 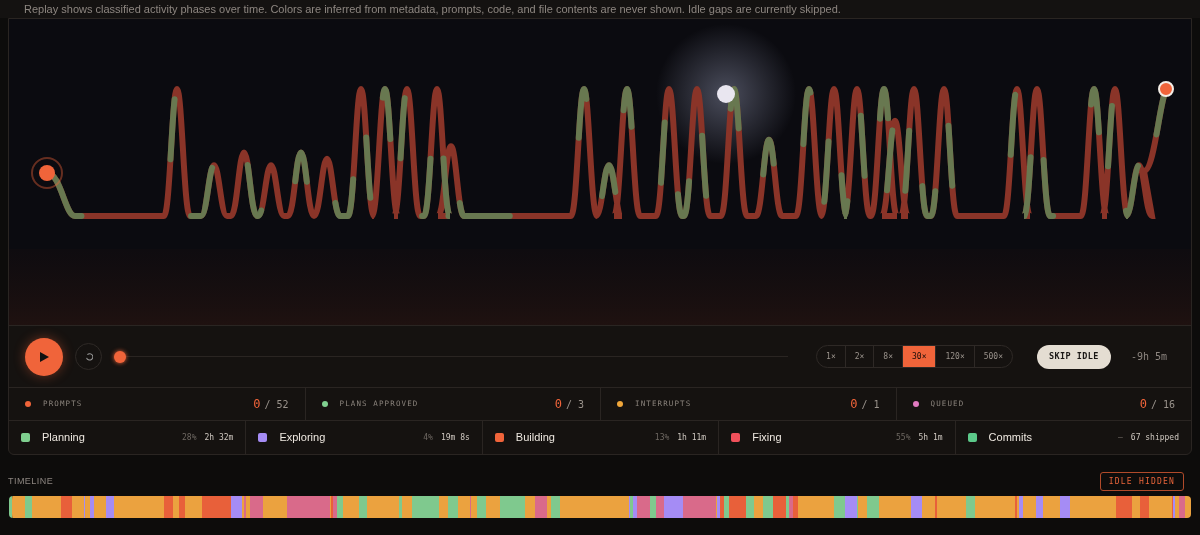 I want to click on counter-total: / 16, so click(x=1162, y=404).